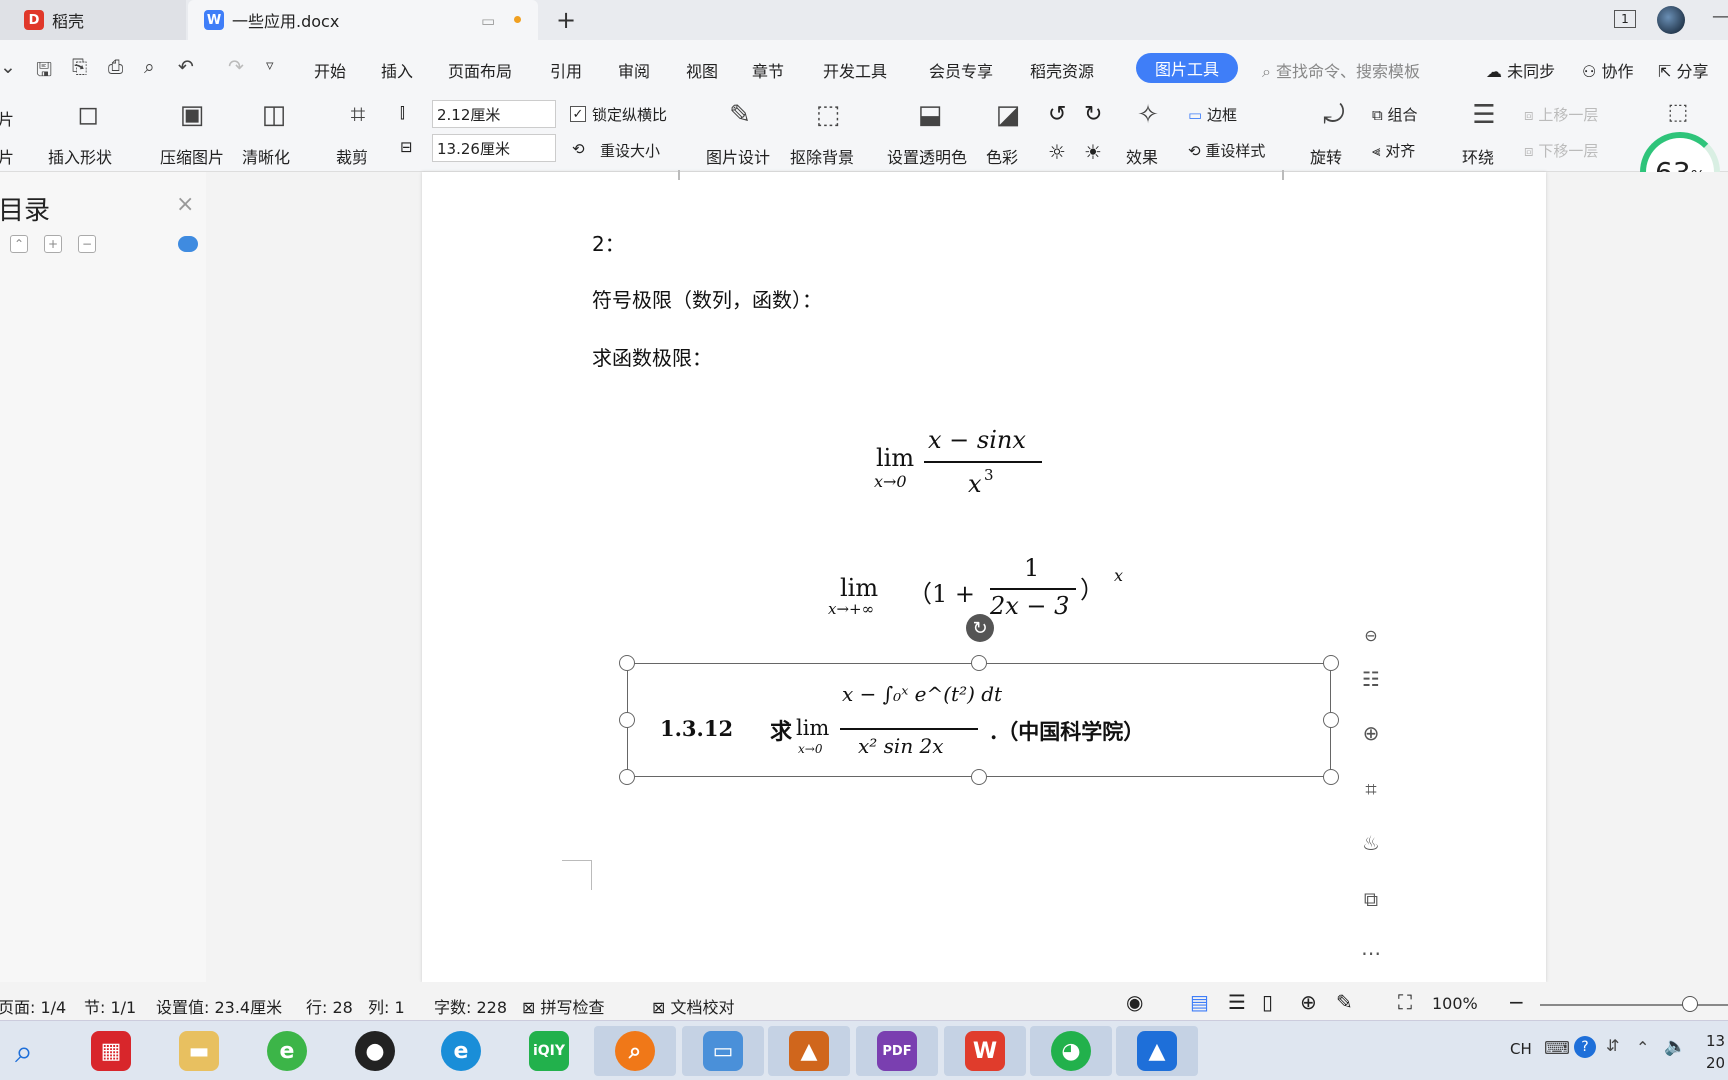 The image size is (1728, 1080). Describe the element at coordinates (188, 244) in the screenshot. I see `smart-toc-icon` at that location.